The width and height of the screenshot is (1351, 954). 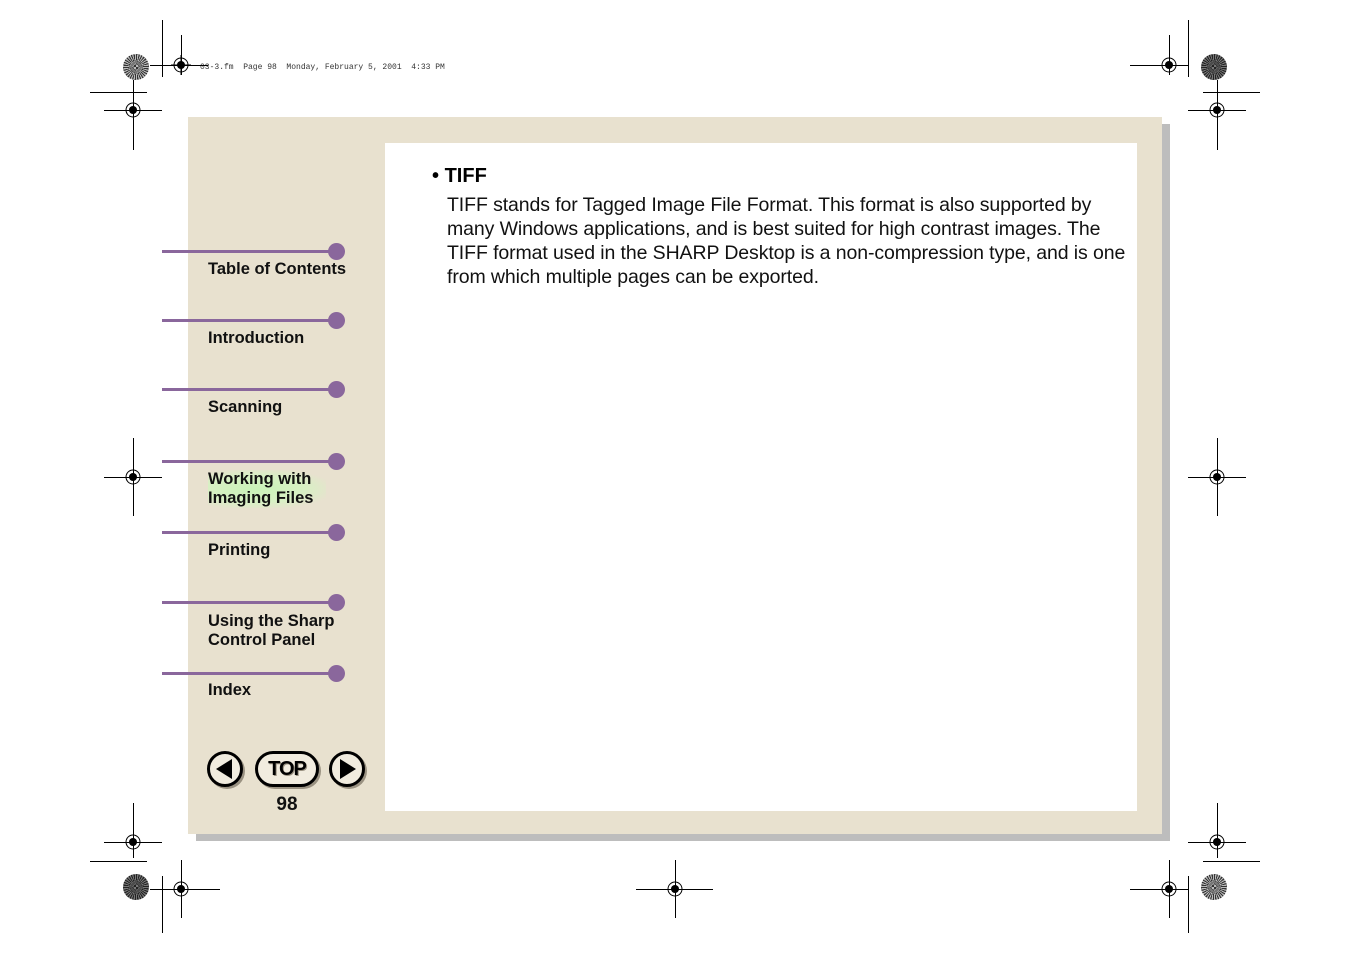 I want to click on nav-label: Introduction, so click(x=256, y=338).